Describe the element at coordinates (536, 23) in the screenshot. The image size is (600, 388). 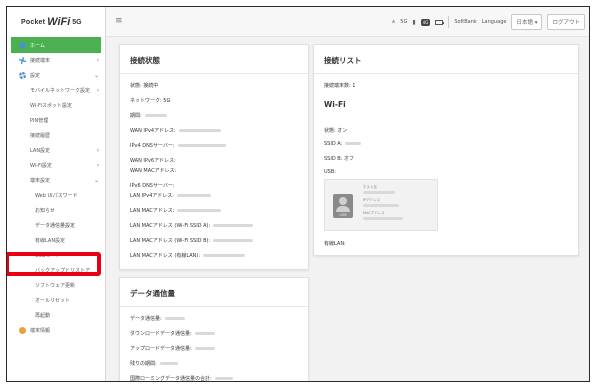
I see `chevron-down-icon: ▾` at that location.